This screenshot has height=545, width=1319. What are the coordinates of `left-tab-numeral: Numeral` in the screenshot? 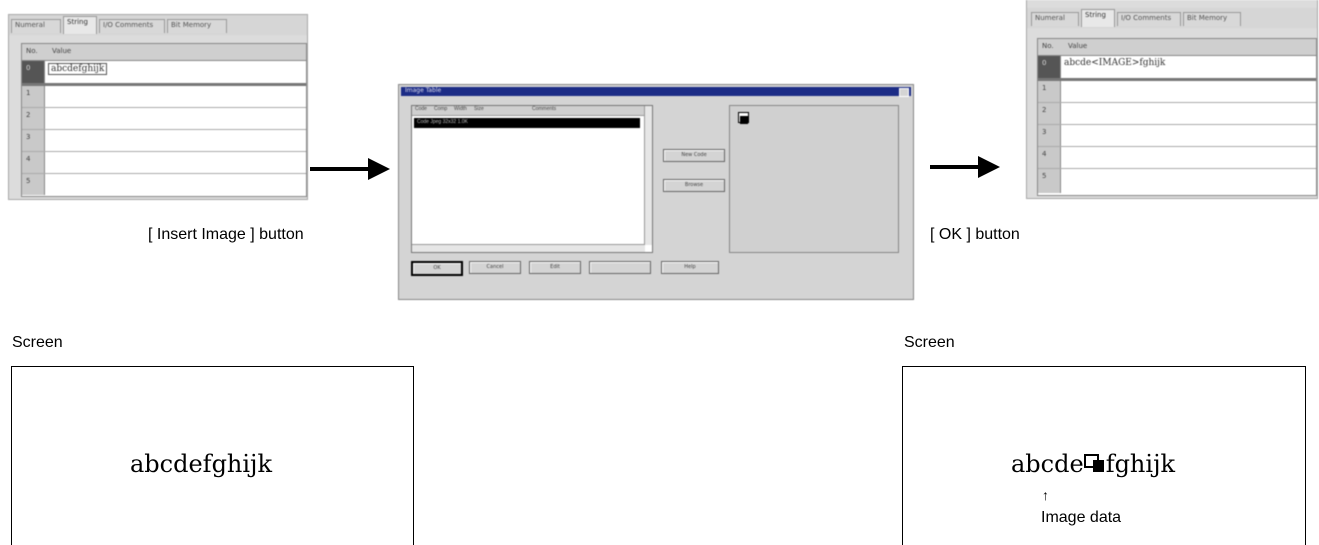 It's located at (36, 26).